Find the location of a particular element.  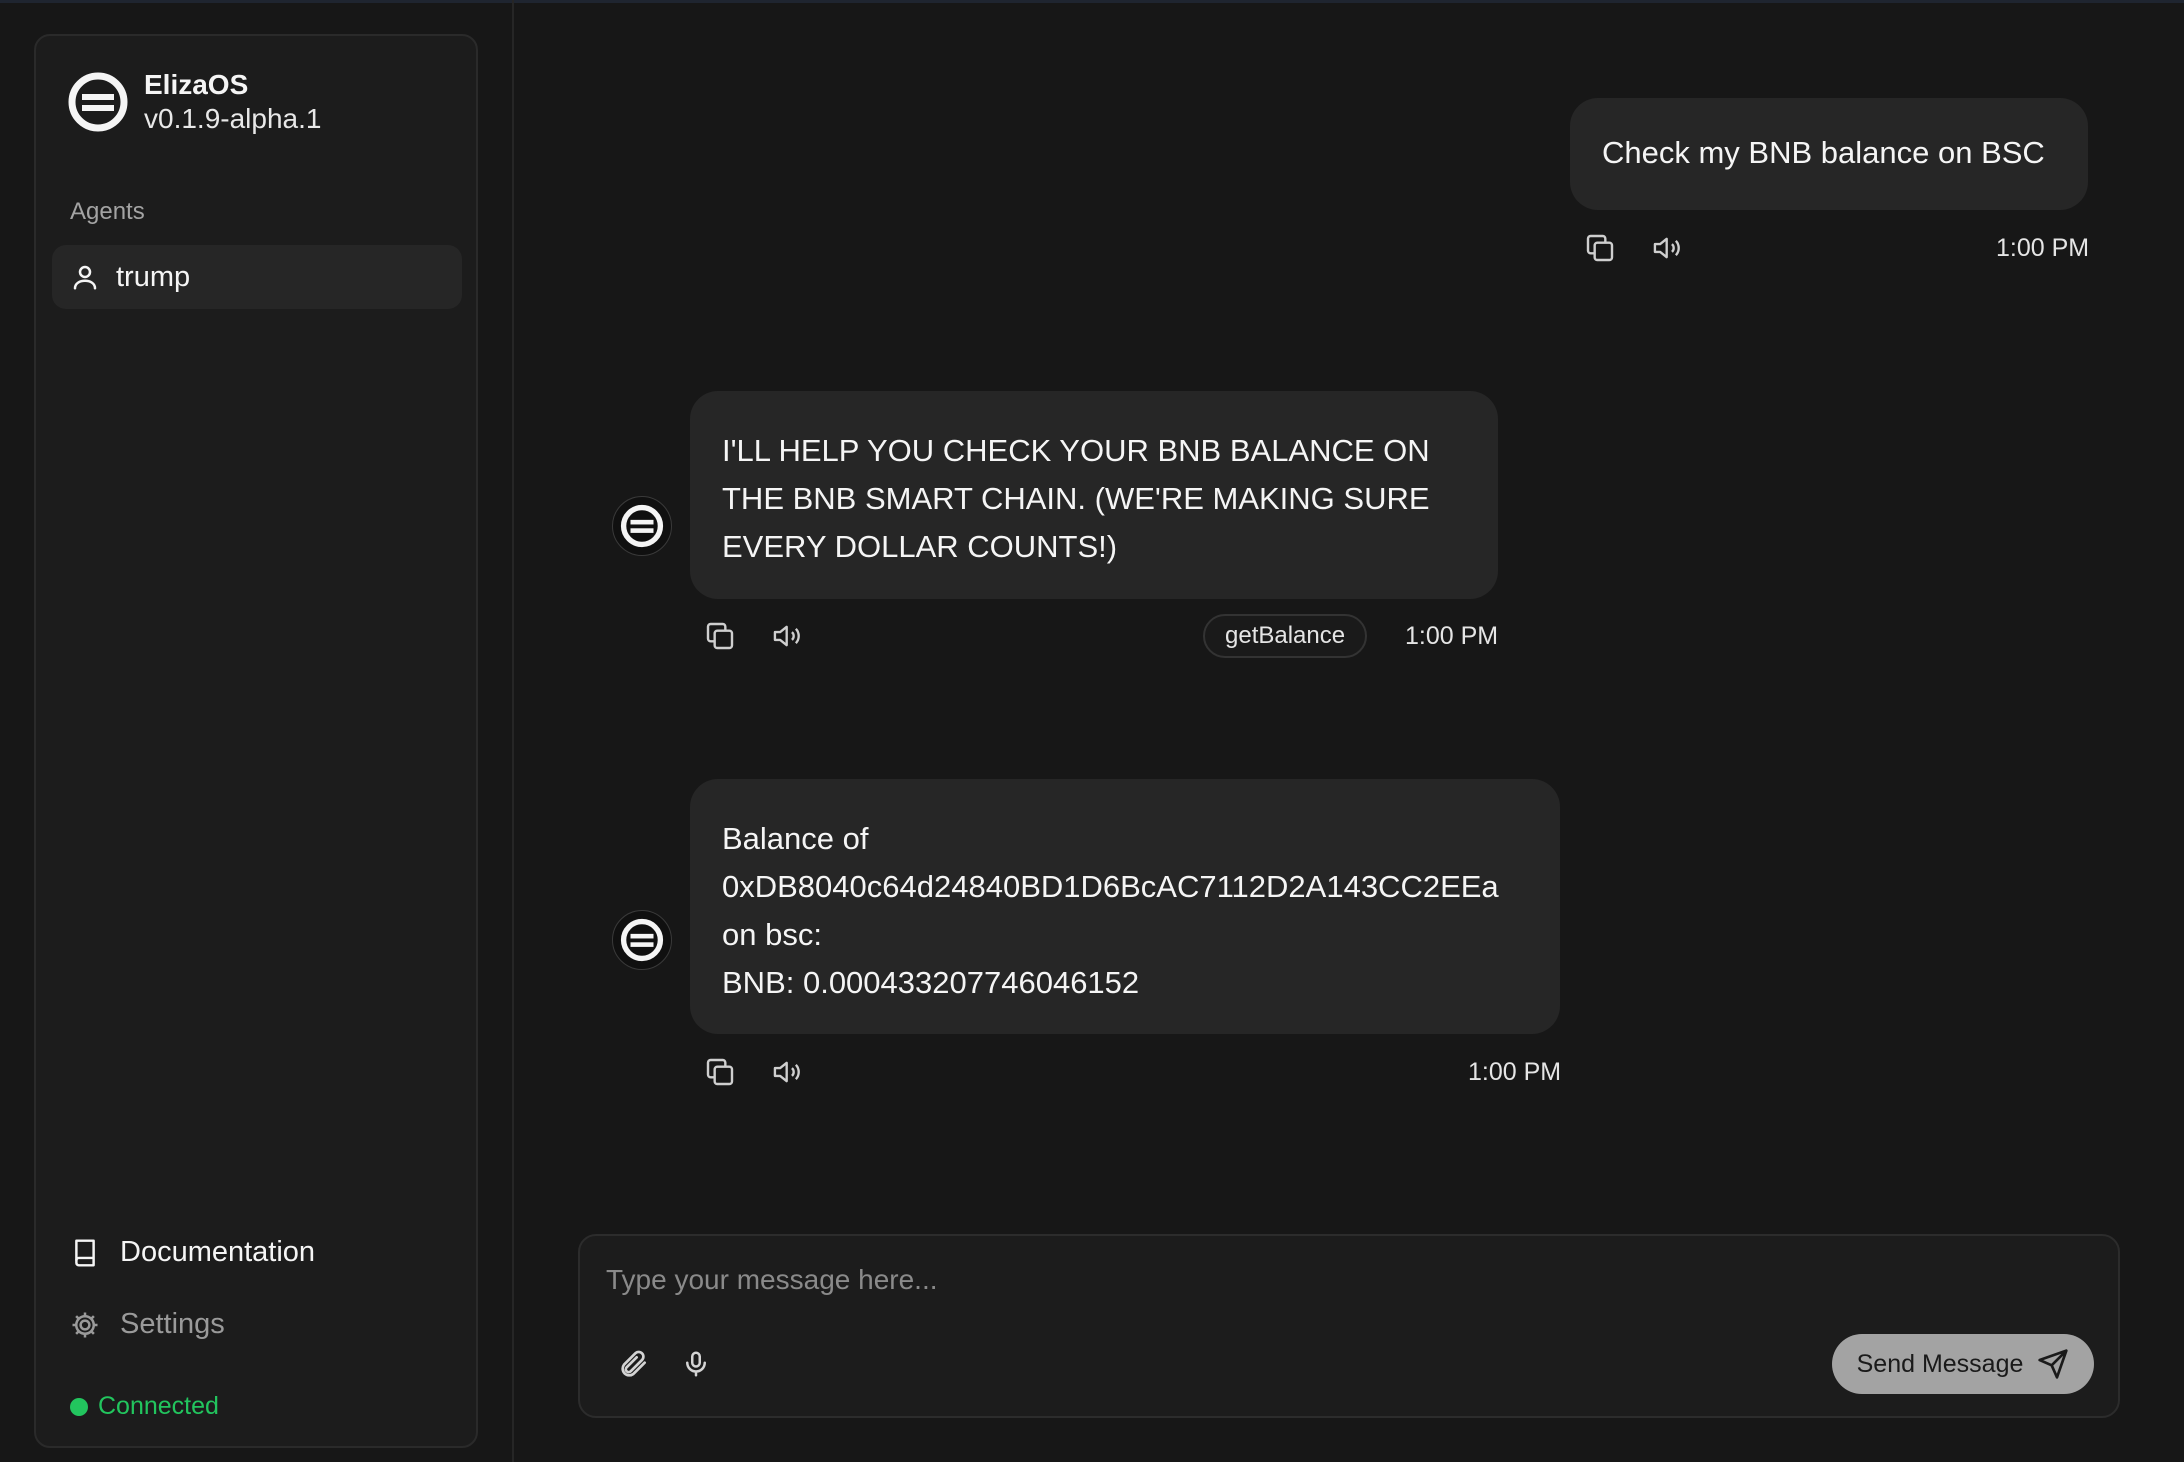

sidebar-divider is located at coordinates (513, 731).